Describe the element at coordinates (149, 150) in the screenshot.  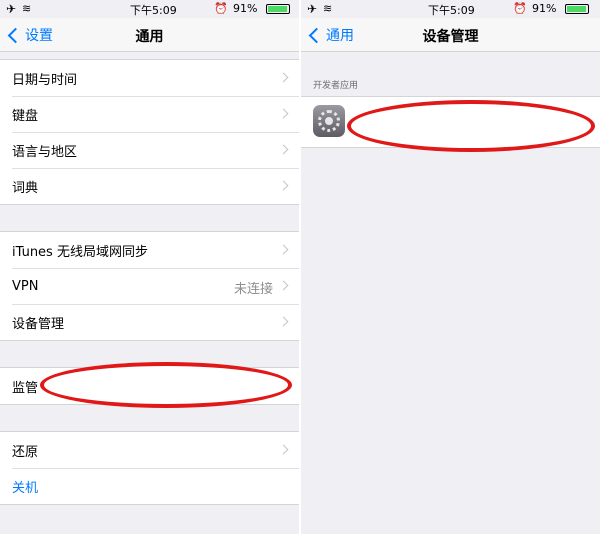
I see `cell-language-region: 语言与地区` at that location.